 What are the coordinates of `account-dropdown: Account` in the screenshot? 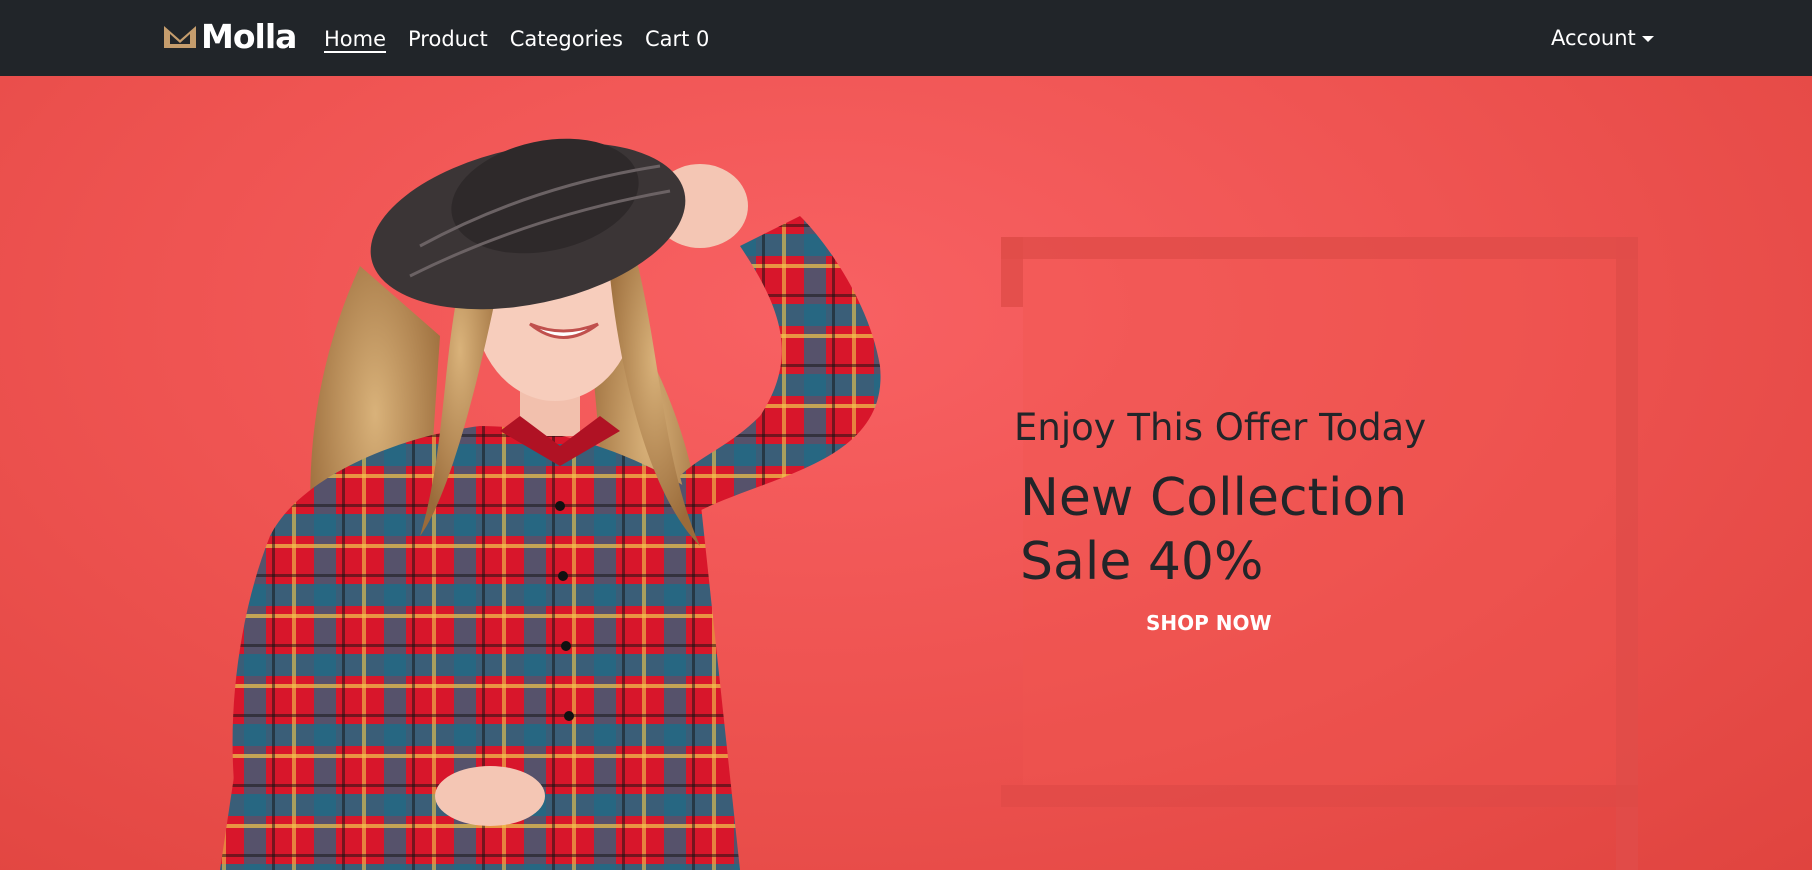 It's located at (1602, 38).